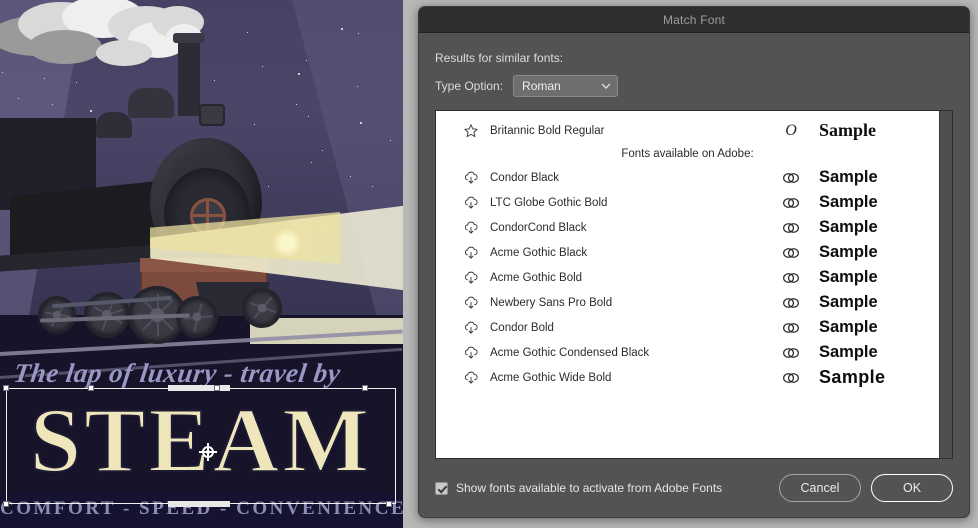 The height and width of the screenshot is (528, 978). I want to click on font-name: CondorCond Black, so click(538, 227).